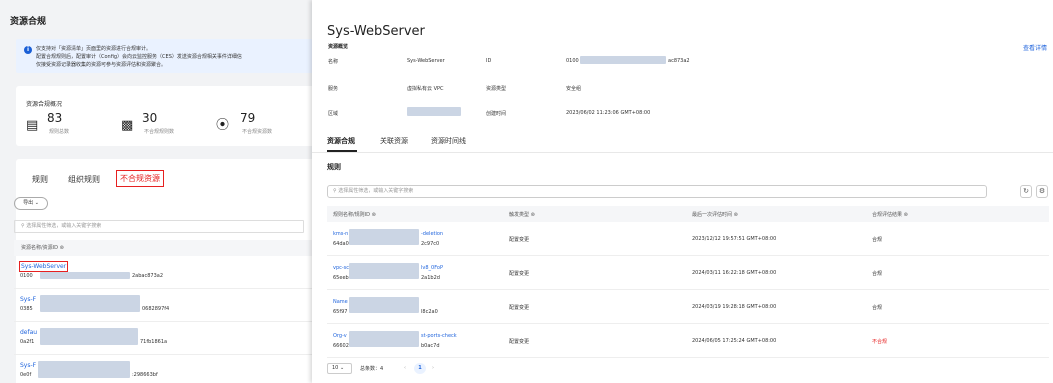  I want to click on field-value: Sys-WebServer, so click(426, 61).